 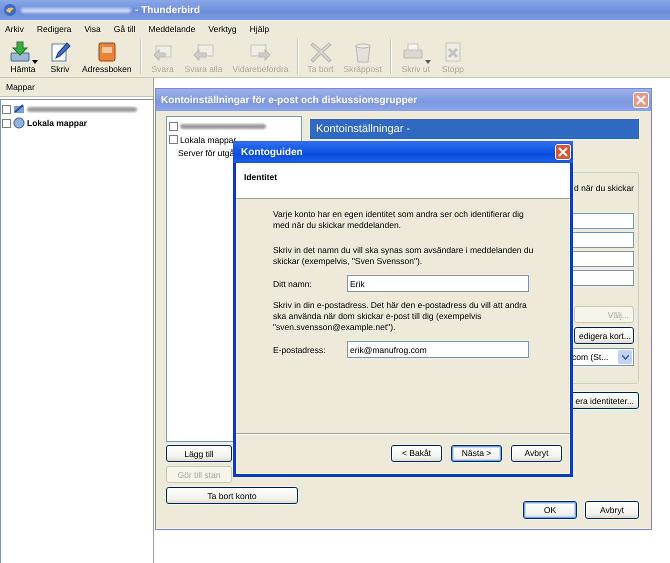 I want to click on remove-account-button: Ta bort konto, so click(x=232, y=495).